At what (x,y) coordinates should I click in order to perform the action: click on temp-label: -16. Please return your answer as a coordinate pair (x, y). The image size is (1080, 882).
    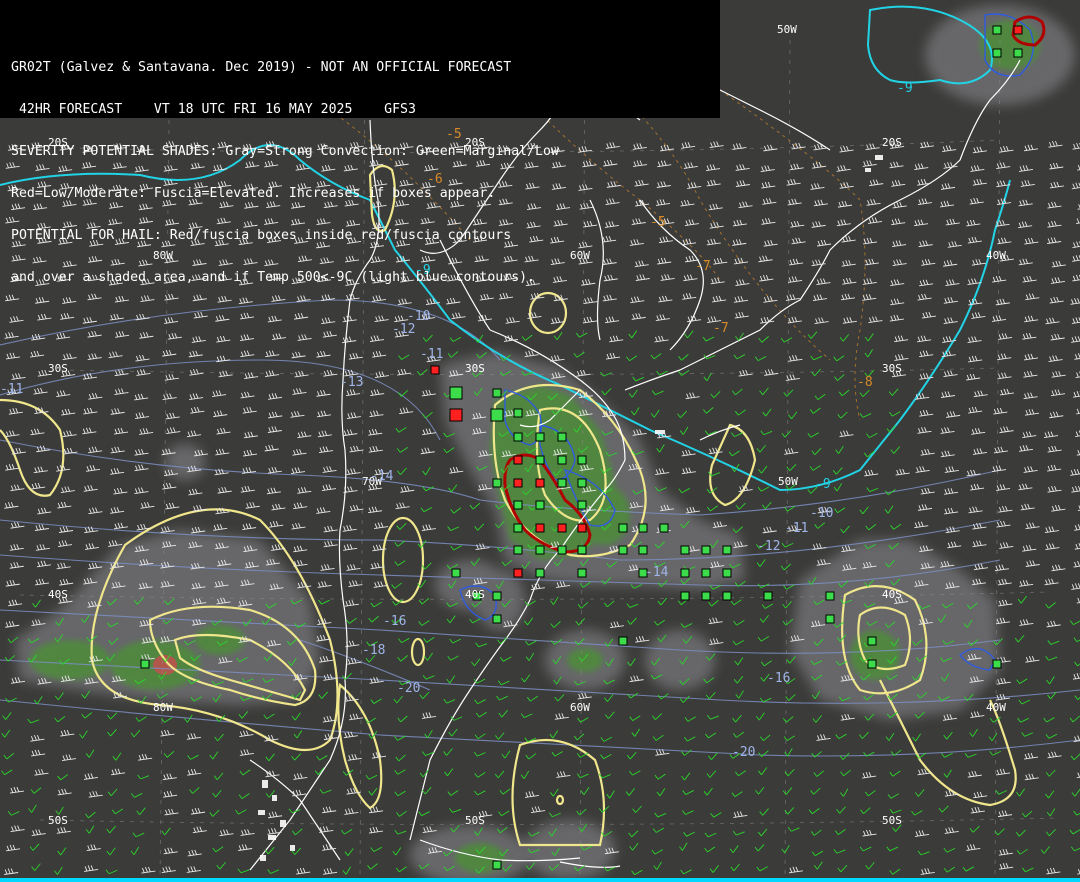
    Looking at the image, I should click on (778, 678).